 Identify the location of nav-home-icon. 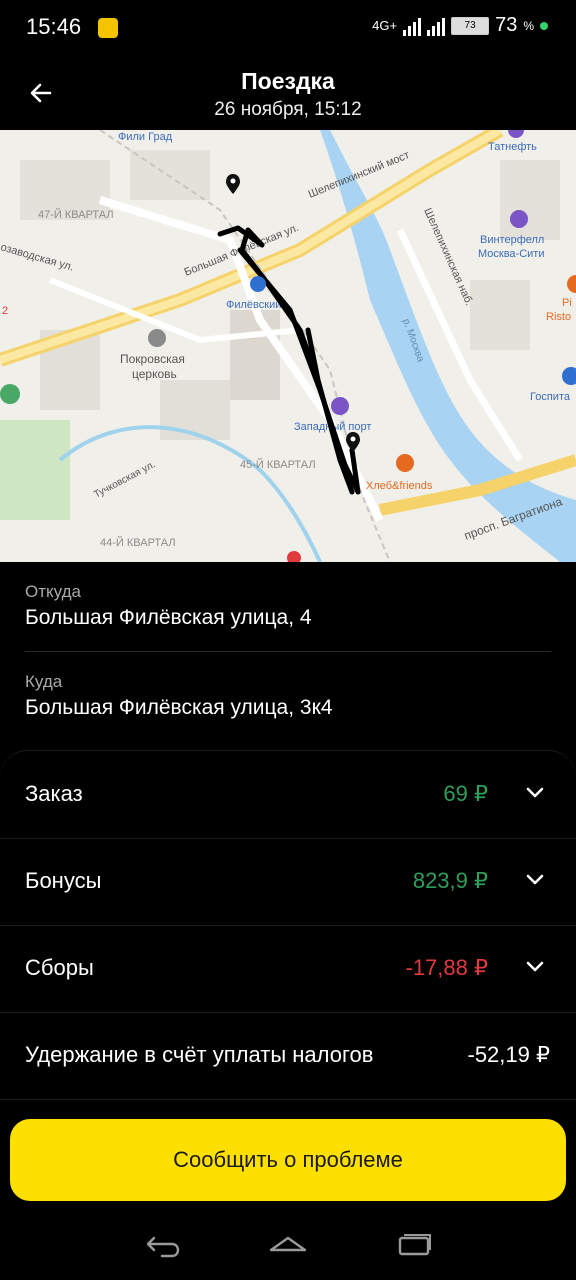
(288, 1245).